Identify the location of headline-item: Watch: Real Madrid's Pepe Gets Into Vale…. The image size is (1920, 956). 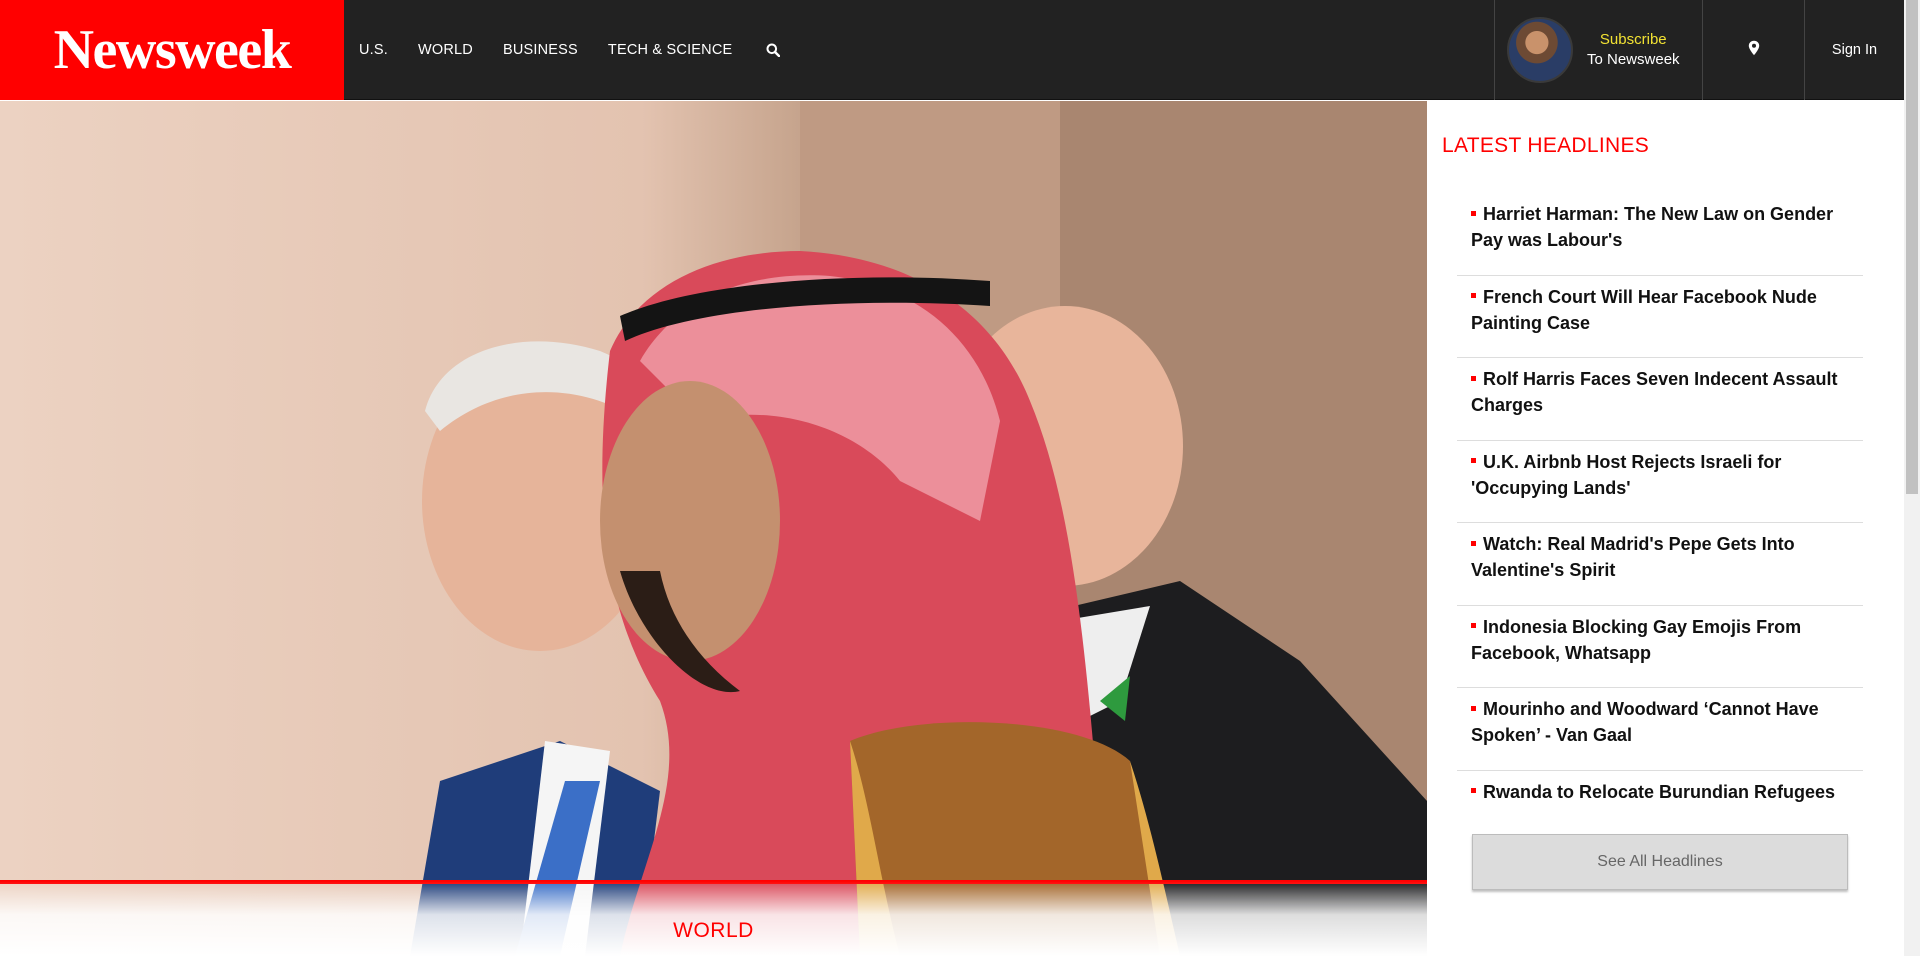
(1660, 564).